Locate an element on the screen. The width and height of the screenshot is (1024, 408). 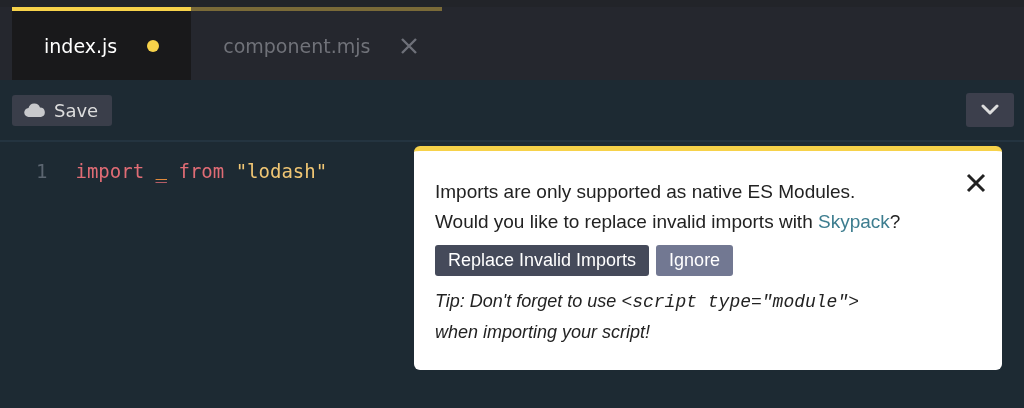
skypack-link: Skypack is located at coordinates (854, 221).